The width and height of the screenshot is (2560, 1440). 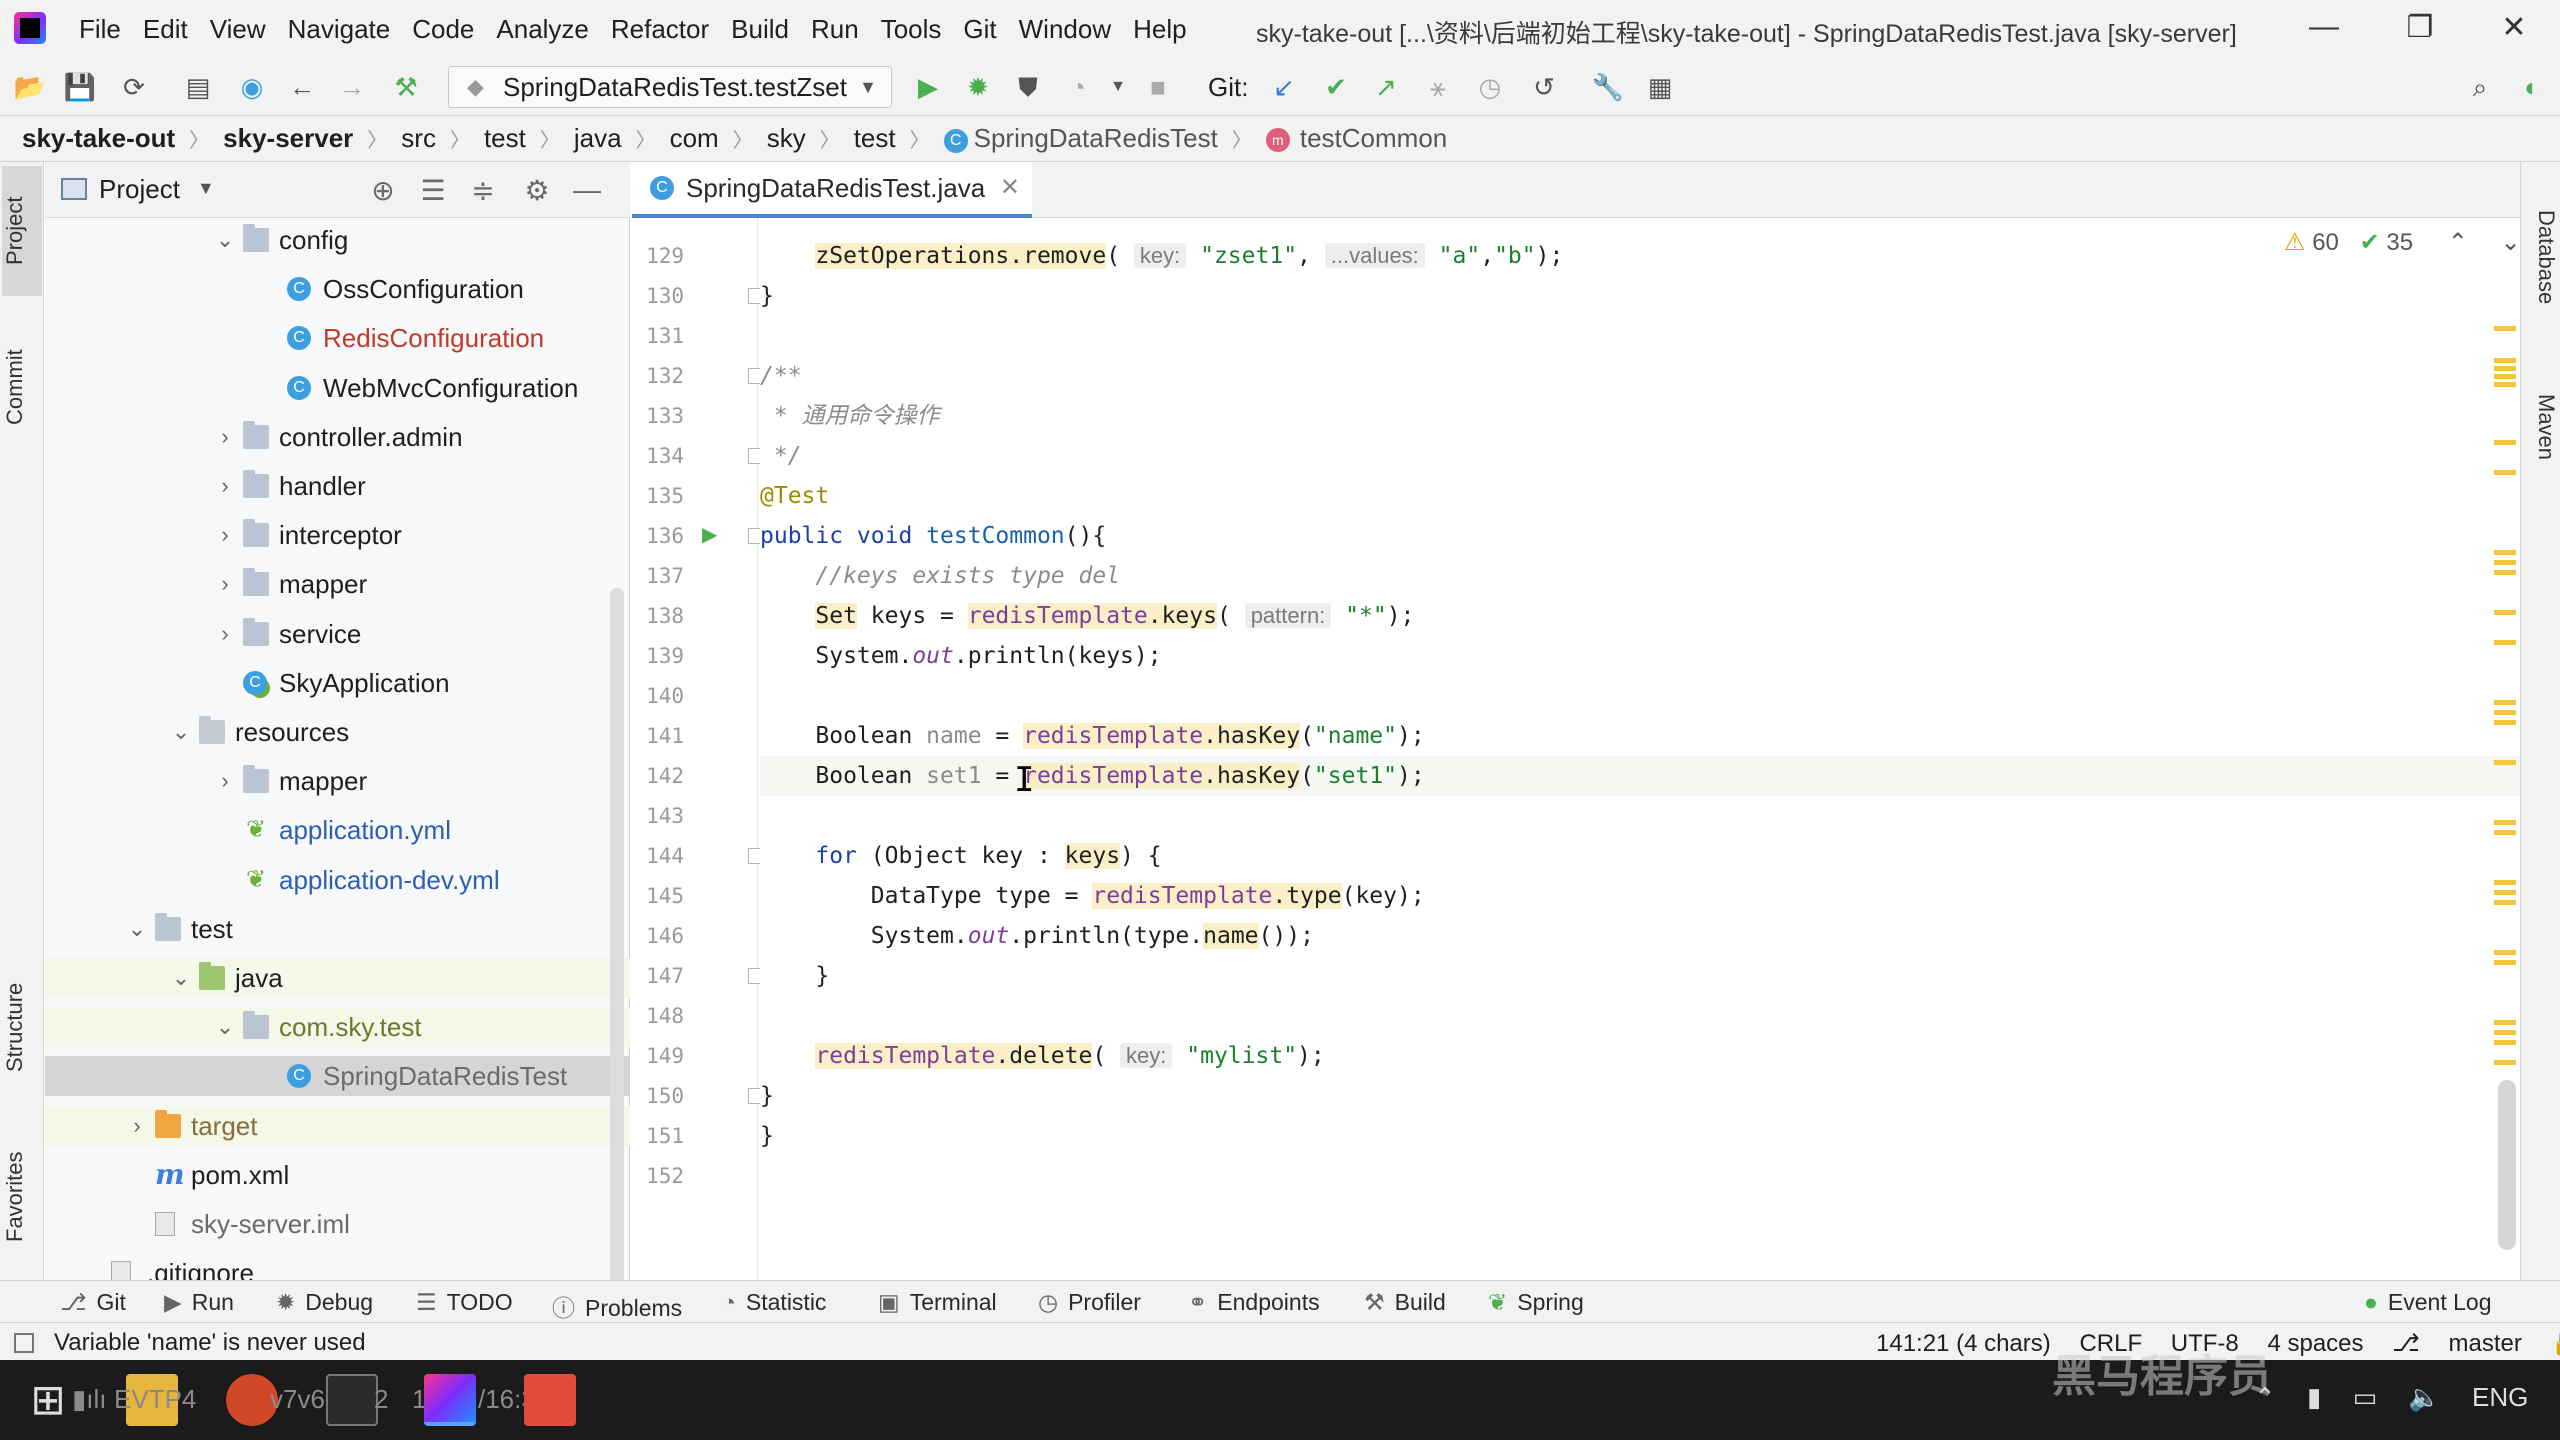 What do you see at coordinates (1356, 138) in the screenshot?
I see `breadcrumb-method: m testCommon` at bounding box center [1356, 138].